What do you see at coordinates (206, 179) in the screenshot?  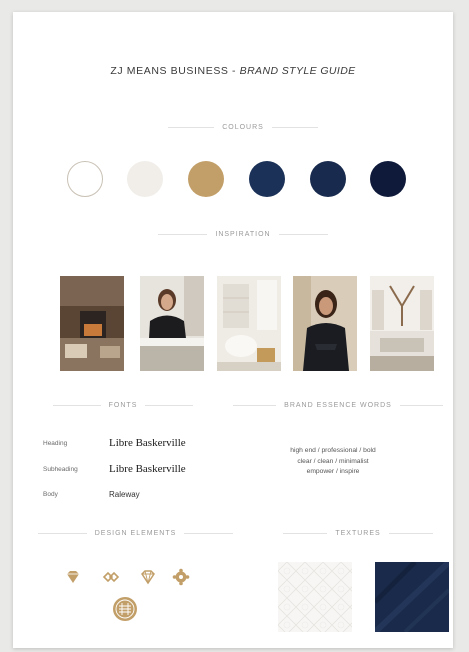 I see `swatch-gold` at bounding box center [206, 179].